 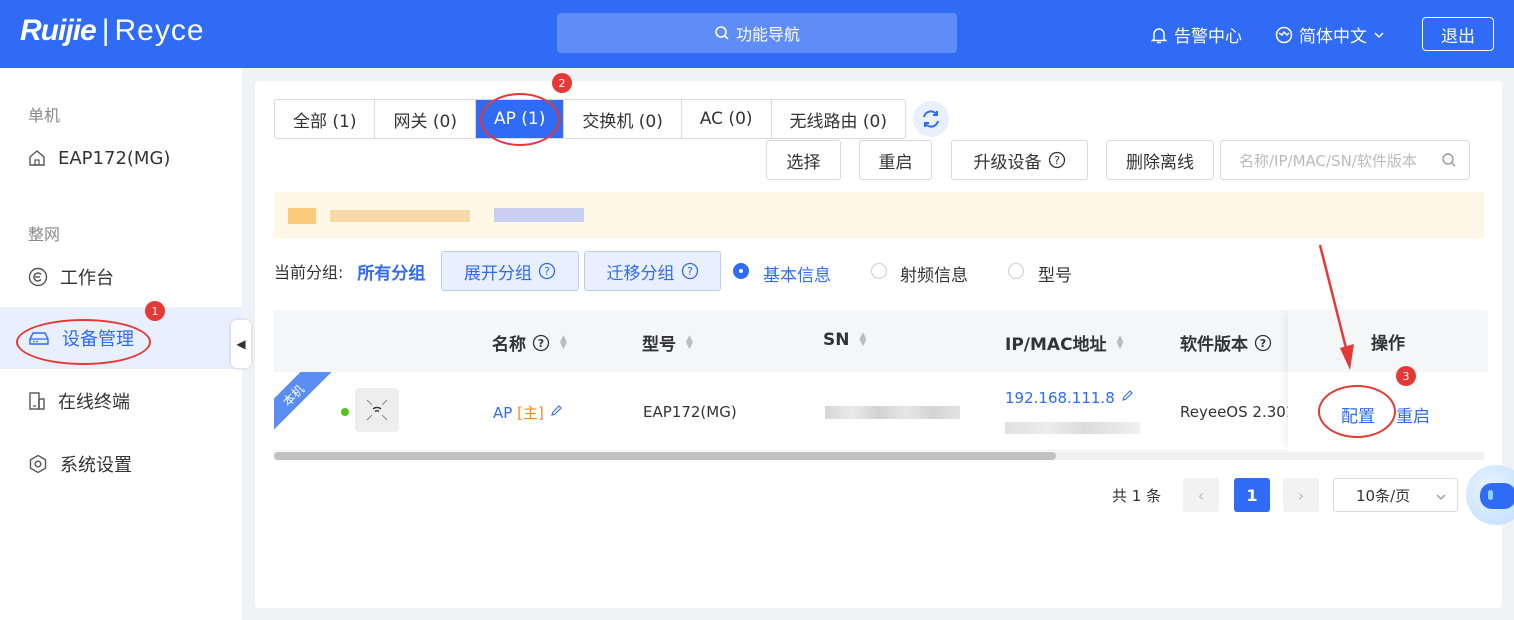 I want to click on scrollbar-thumb, so click(x=665, y=456).